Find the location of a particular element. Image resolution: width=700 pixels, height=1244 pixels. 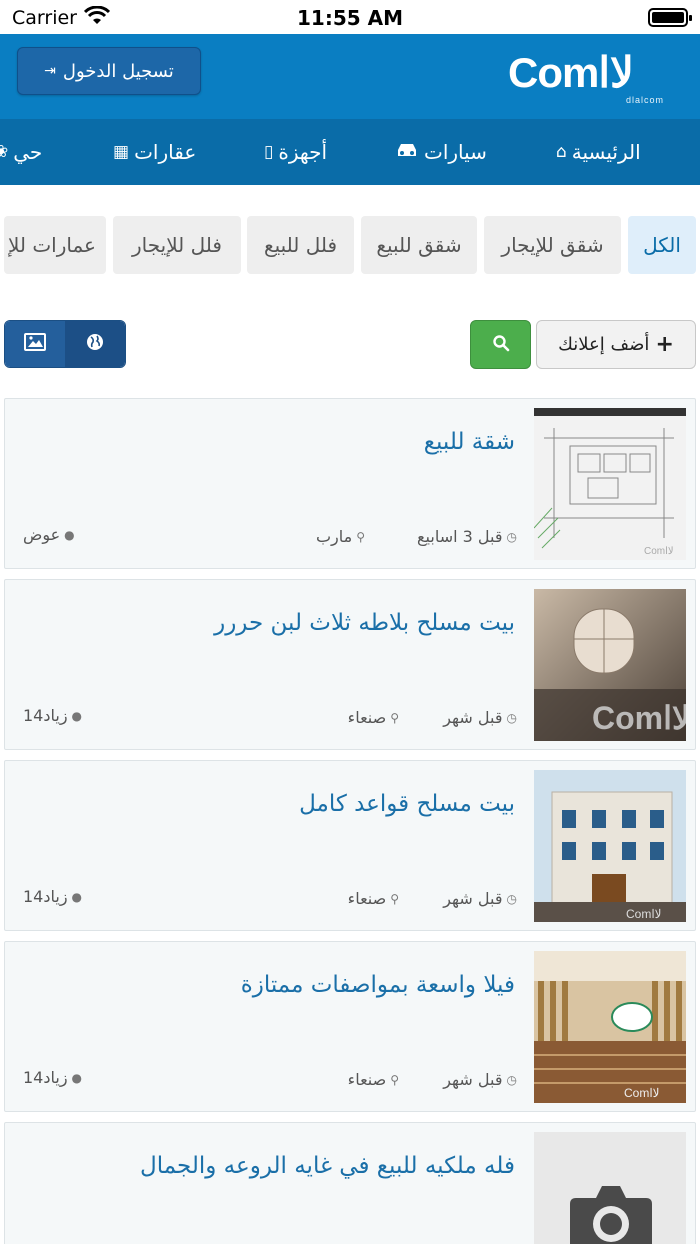

nav-item-animals: ❀ حي is located at coordinates (21, 152).